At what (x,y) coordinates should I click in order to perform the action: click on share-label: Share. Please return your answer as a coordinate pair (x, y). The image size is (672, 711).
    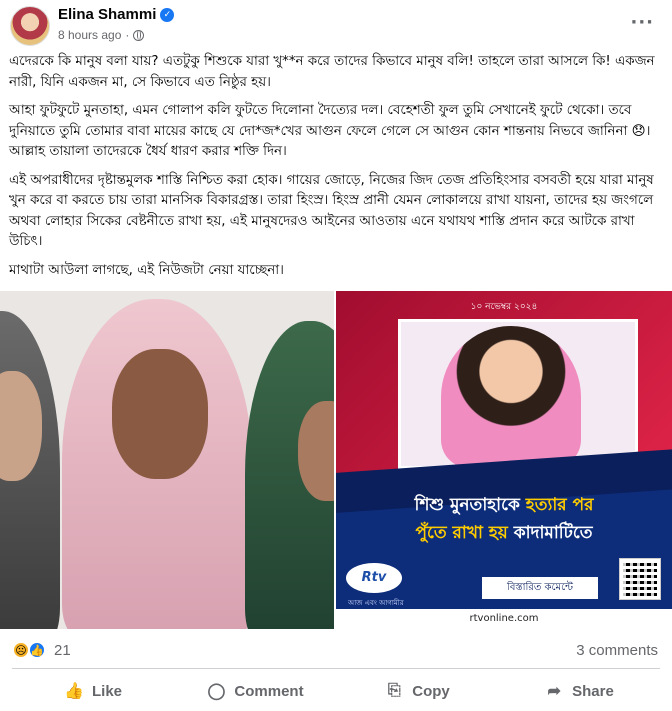
    Looking at the image, I should click on (593, 691).